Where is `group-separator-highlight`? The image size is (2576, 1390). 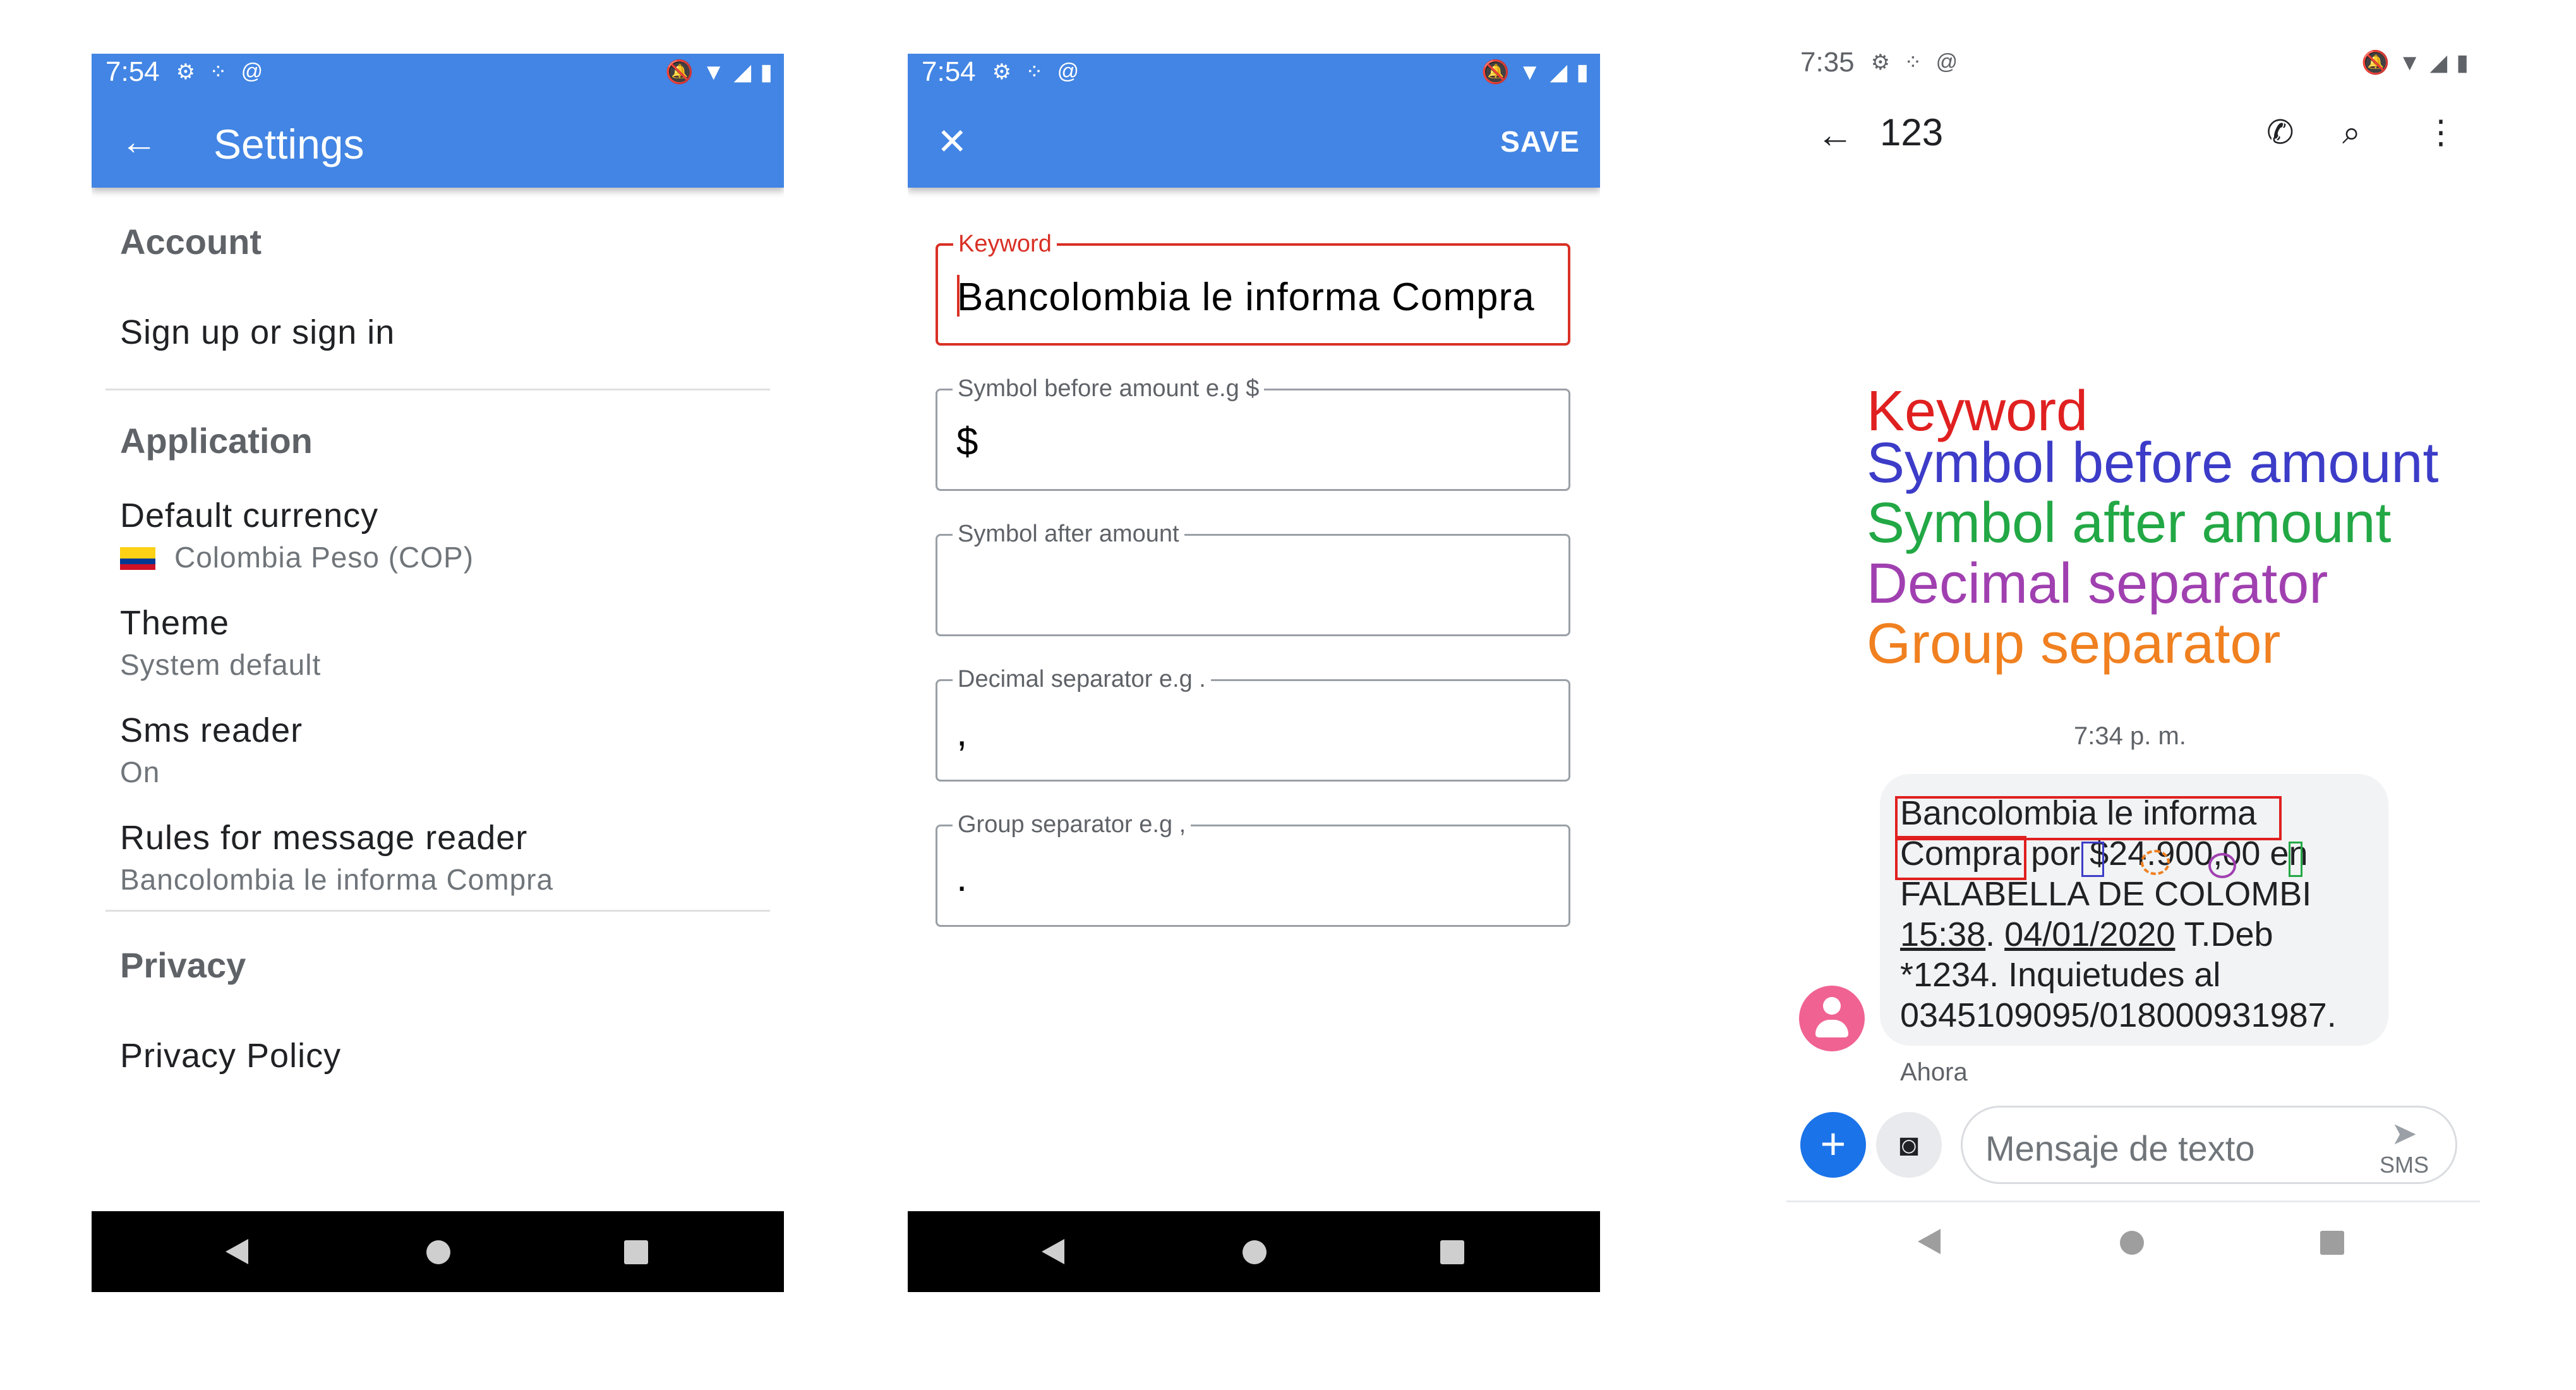
group-separator-highlight is located at coordinates (2155, 862).